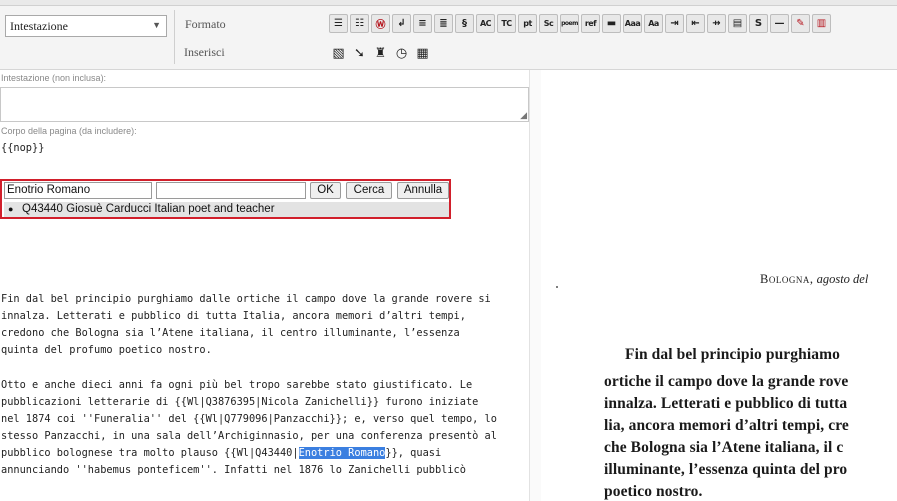  Describe the element at coordinates (231, 190) in the screenshot. I see `lookup-query-input` at that location.